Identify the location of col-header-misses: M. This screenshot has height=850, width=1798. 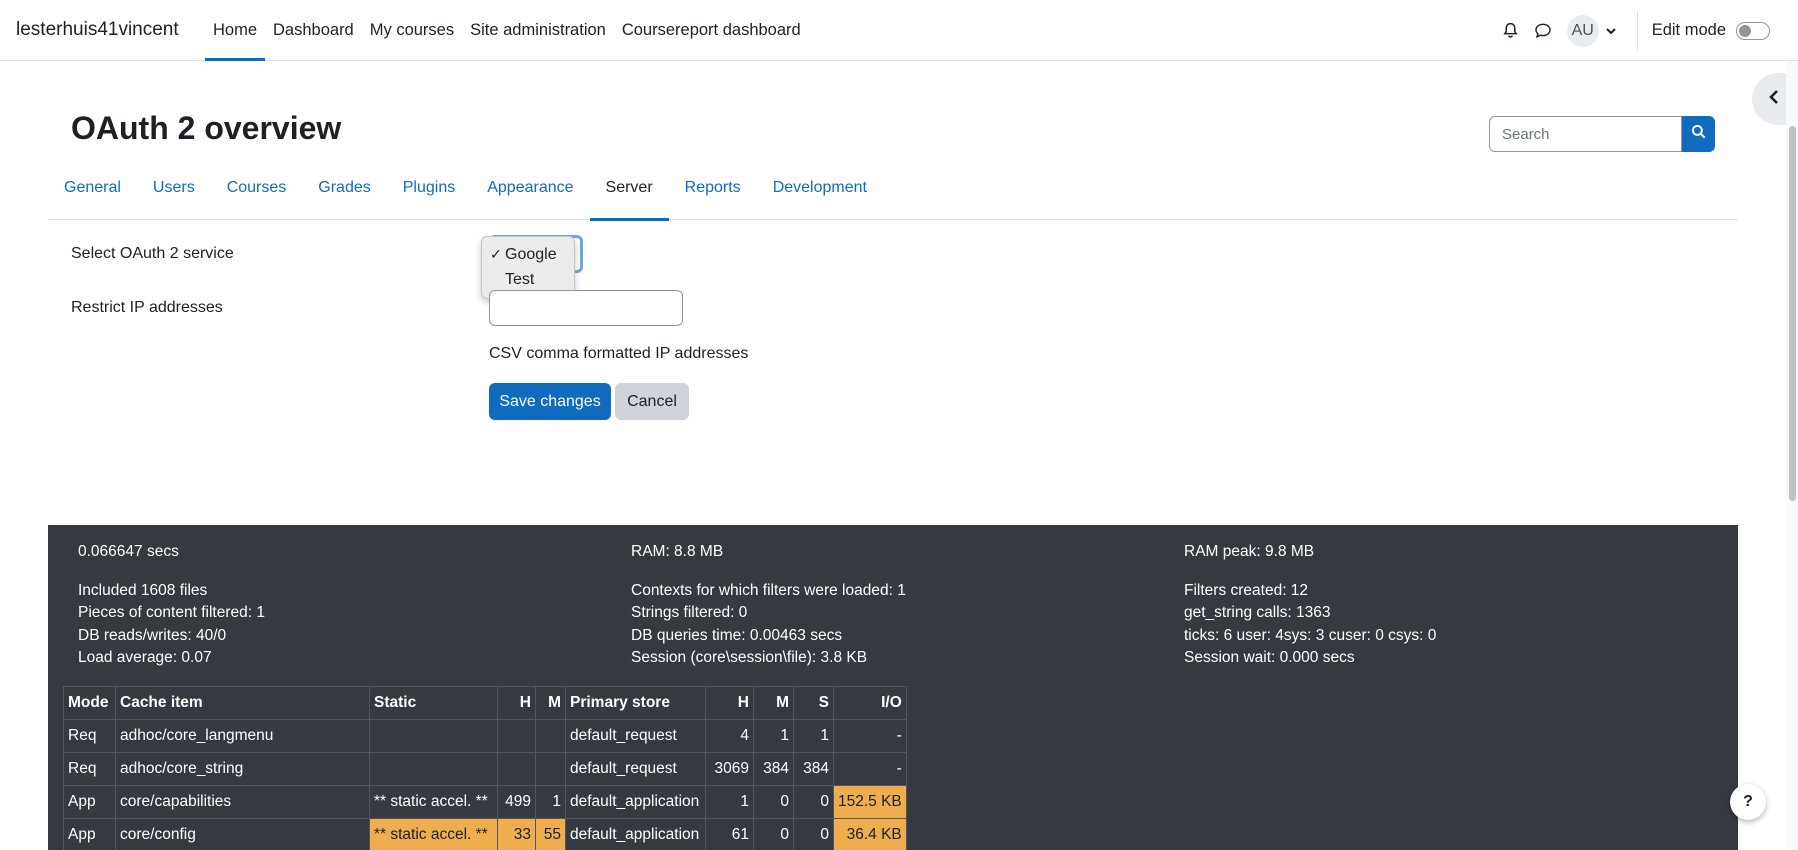
(773, 703).